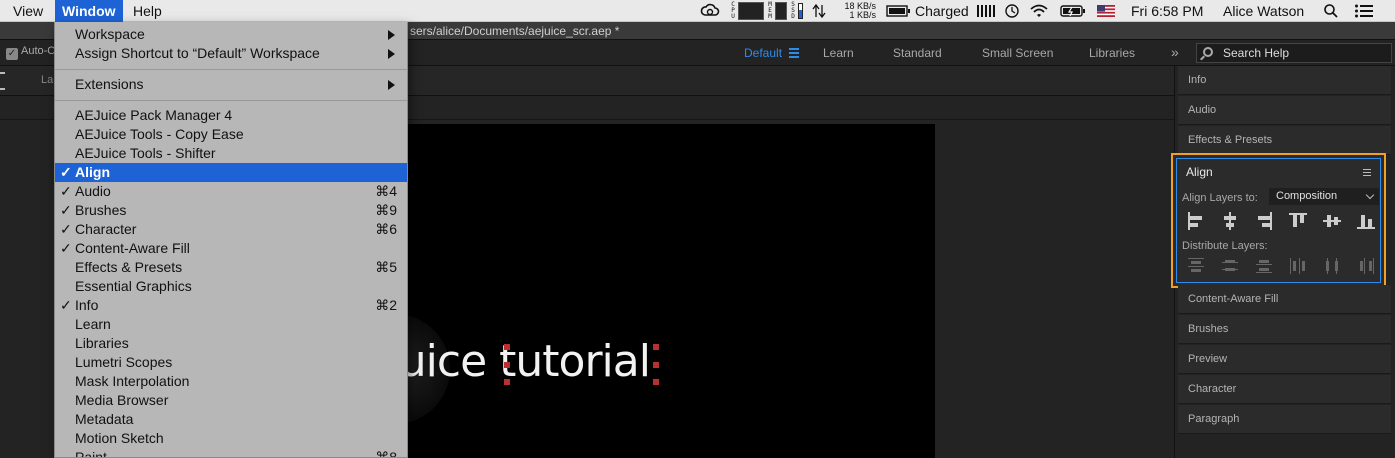  What do you see at coordinates (751, 11) in the screenshot?
I see `cpu-meter-icon` at bounding box center [751, 11].